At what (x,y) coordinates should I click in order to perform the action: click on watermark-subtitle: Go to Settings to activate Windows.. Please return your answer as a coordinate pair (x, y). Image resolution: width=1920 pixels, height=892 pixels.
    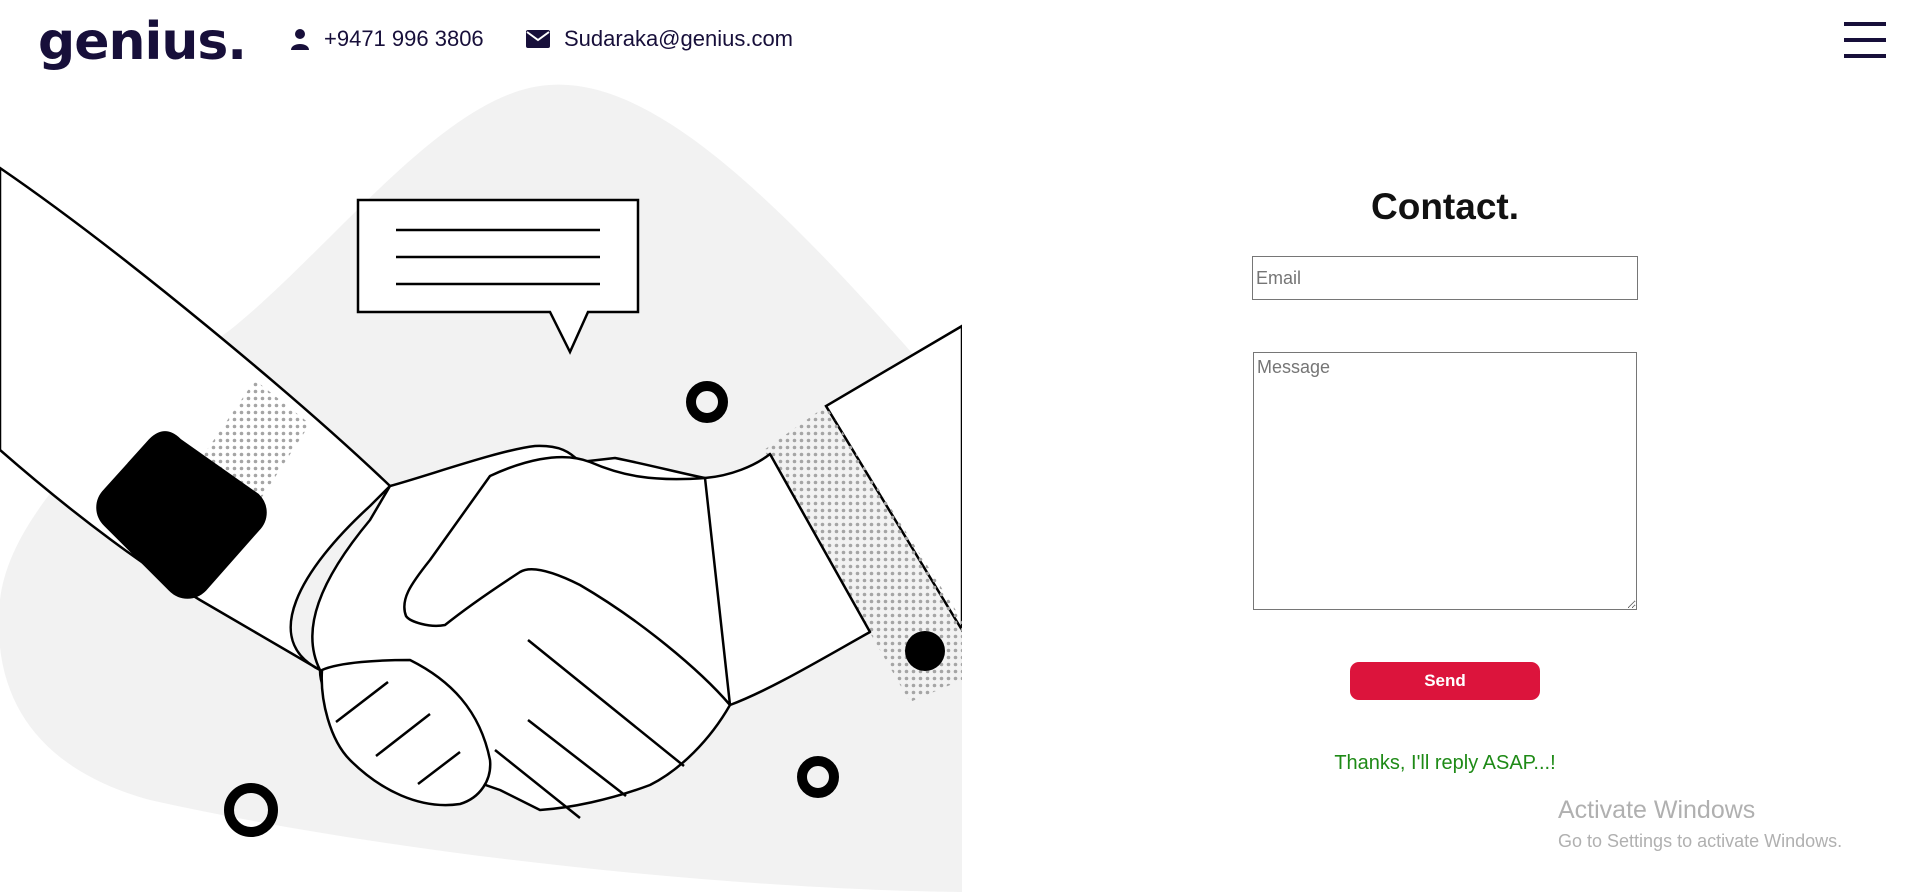
    Looking at the image, I should click on (1700, 841).